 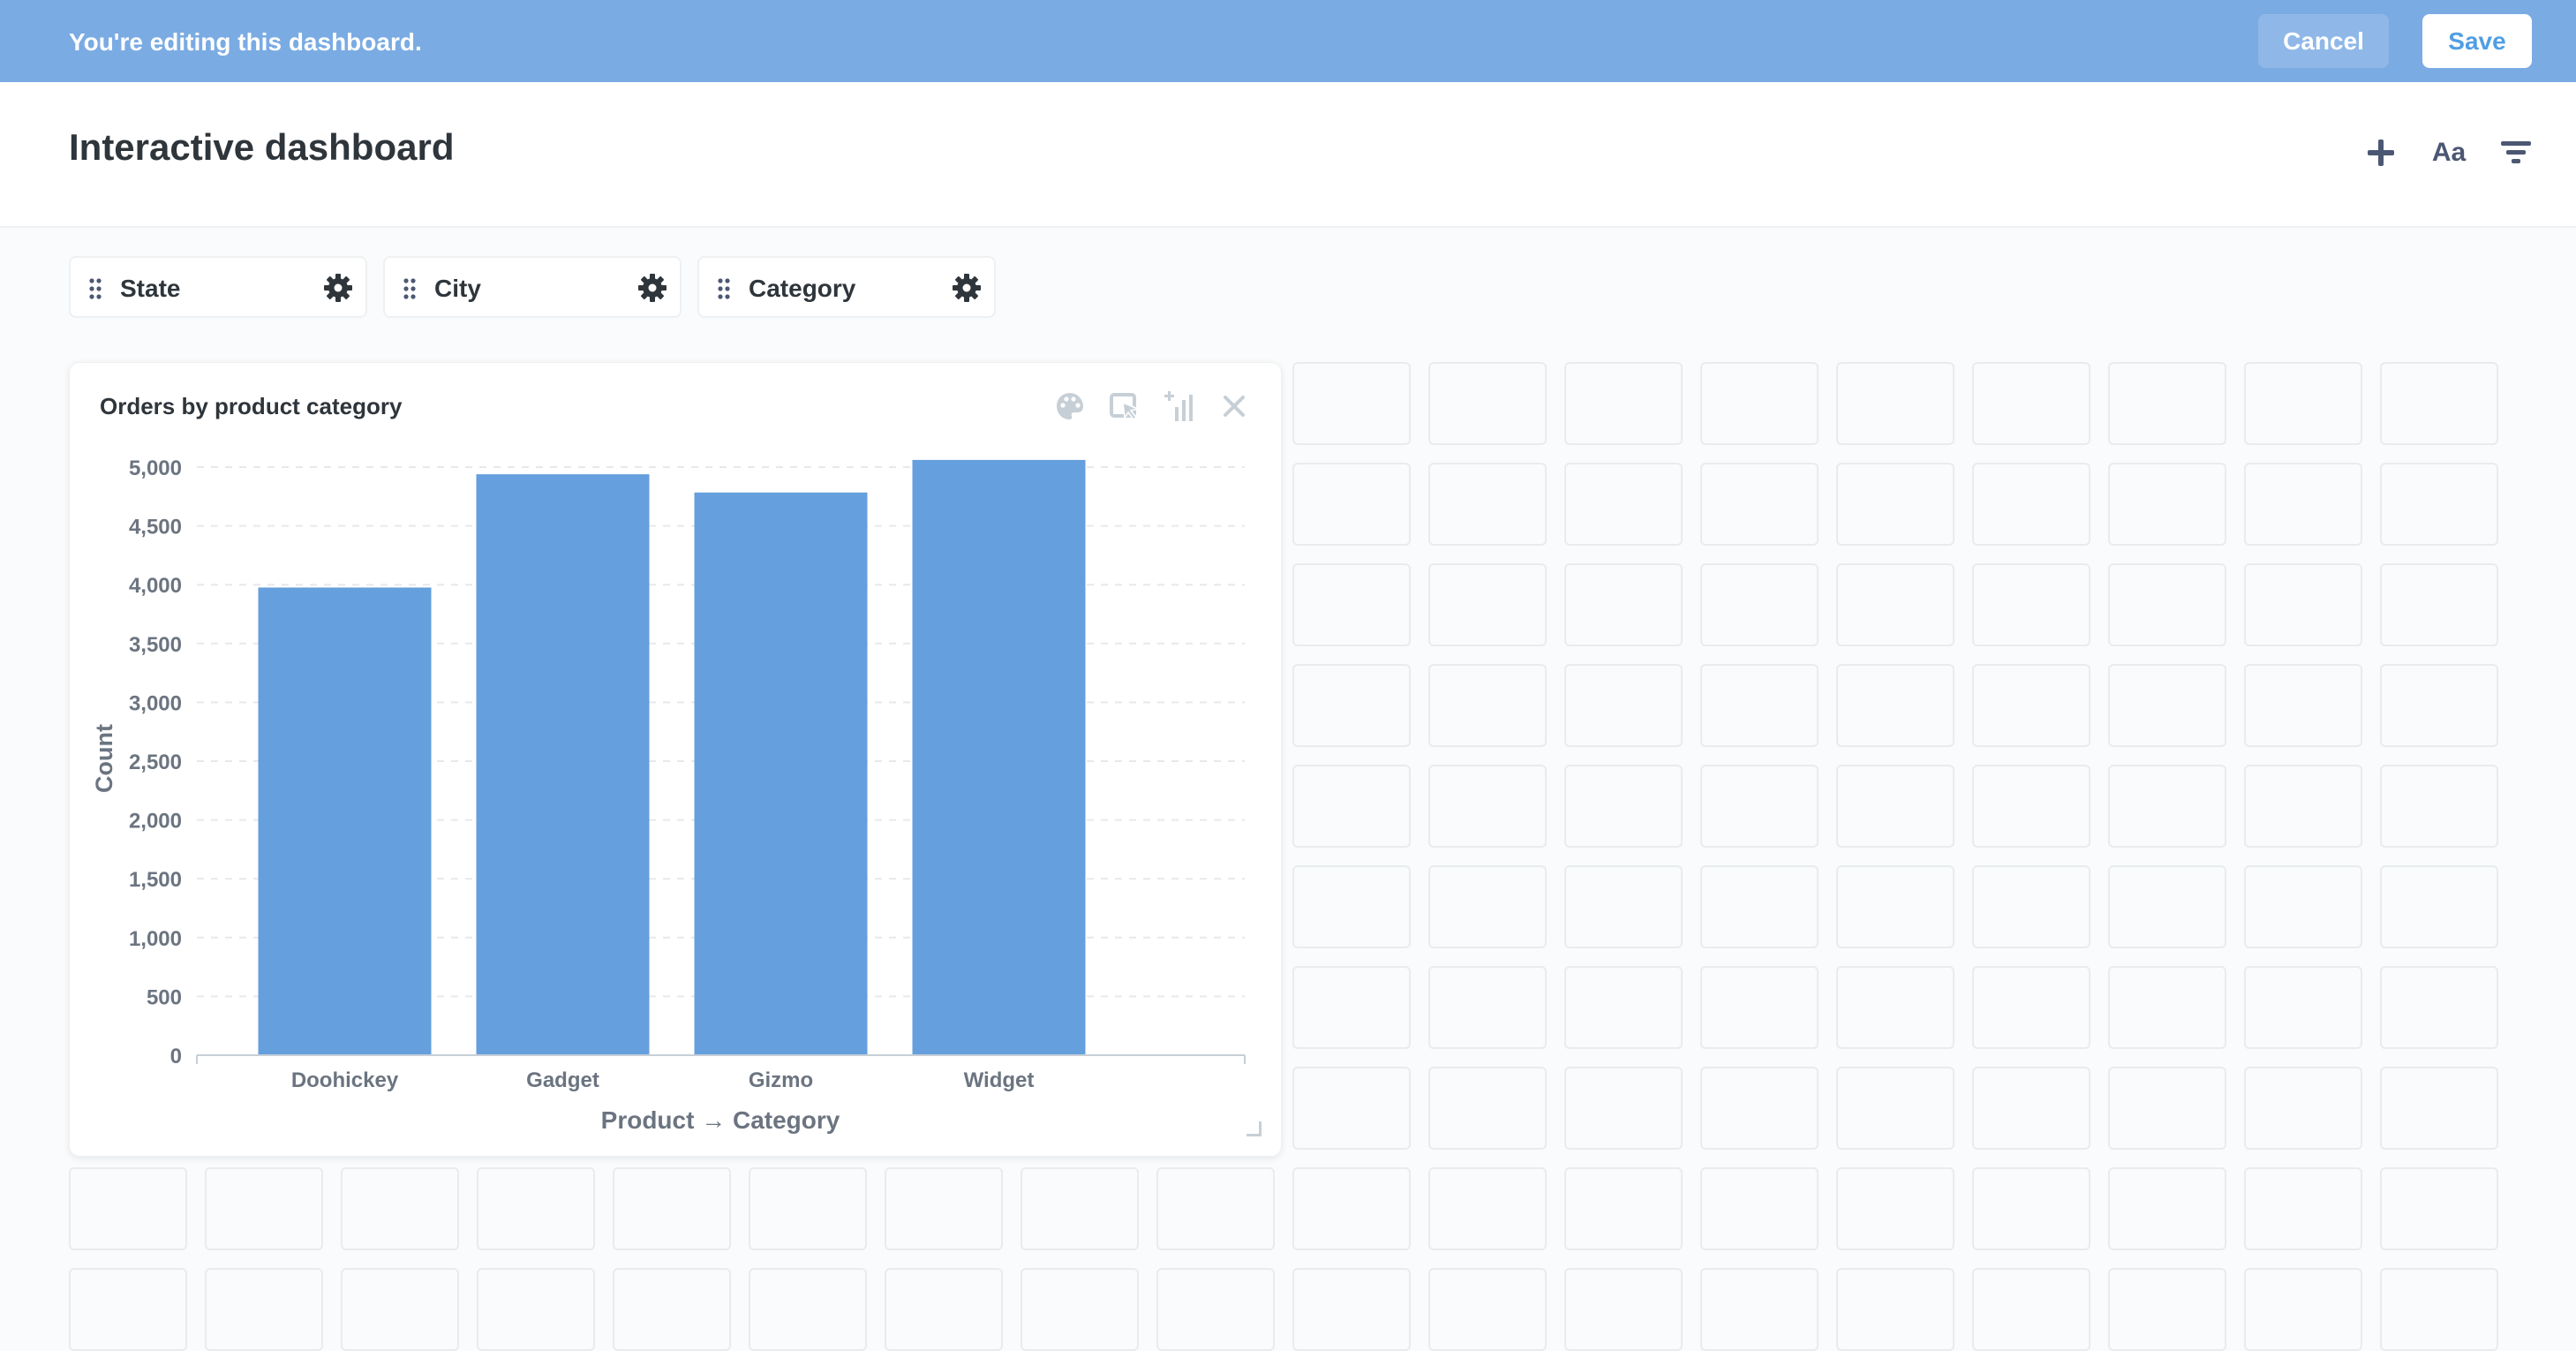 I want to click on filter-label: State, so click(x=151, y=288).